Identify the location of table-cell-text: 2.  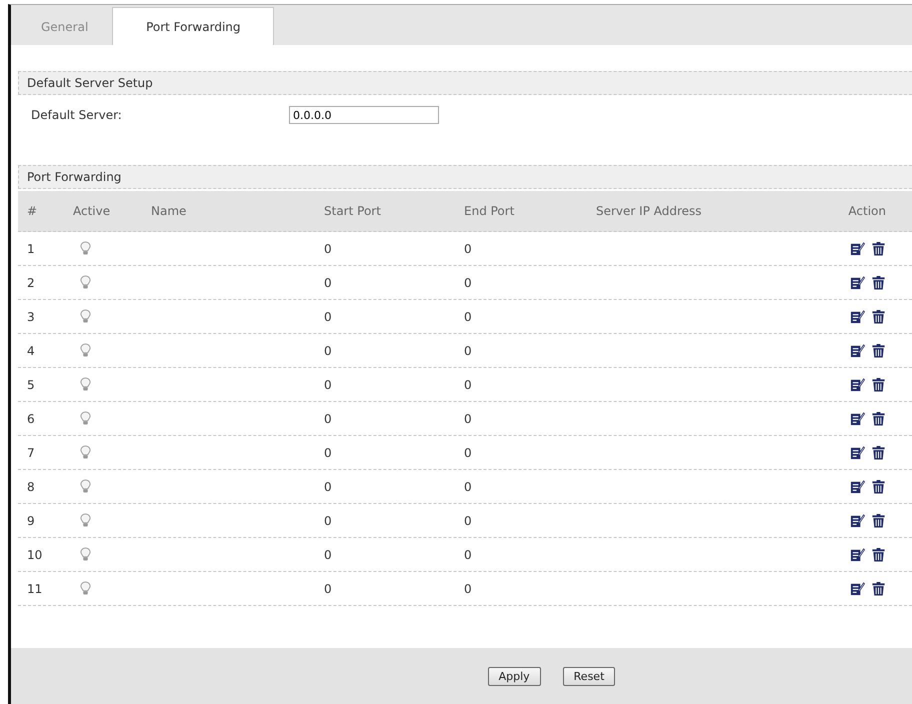
(31, 283).